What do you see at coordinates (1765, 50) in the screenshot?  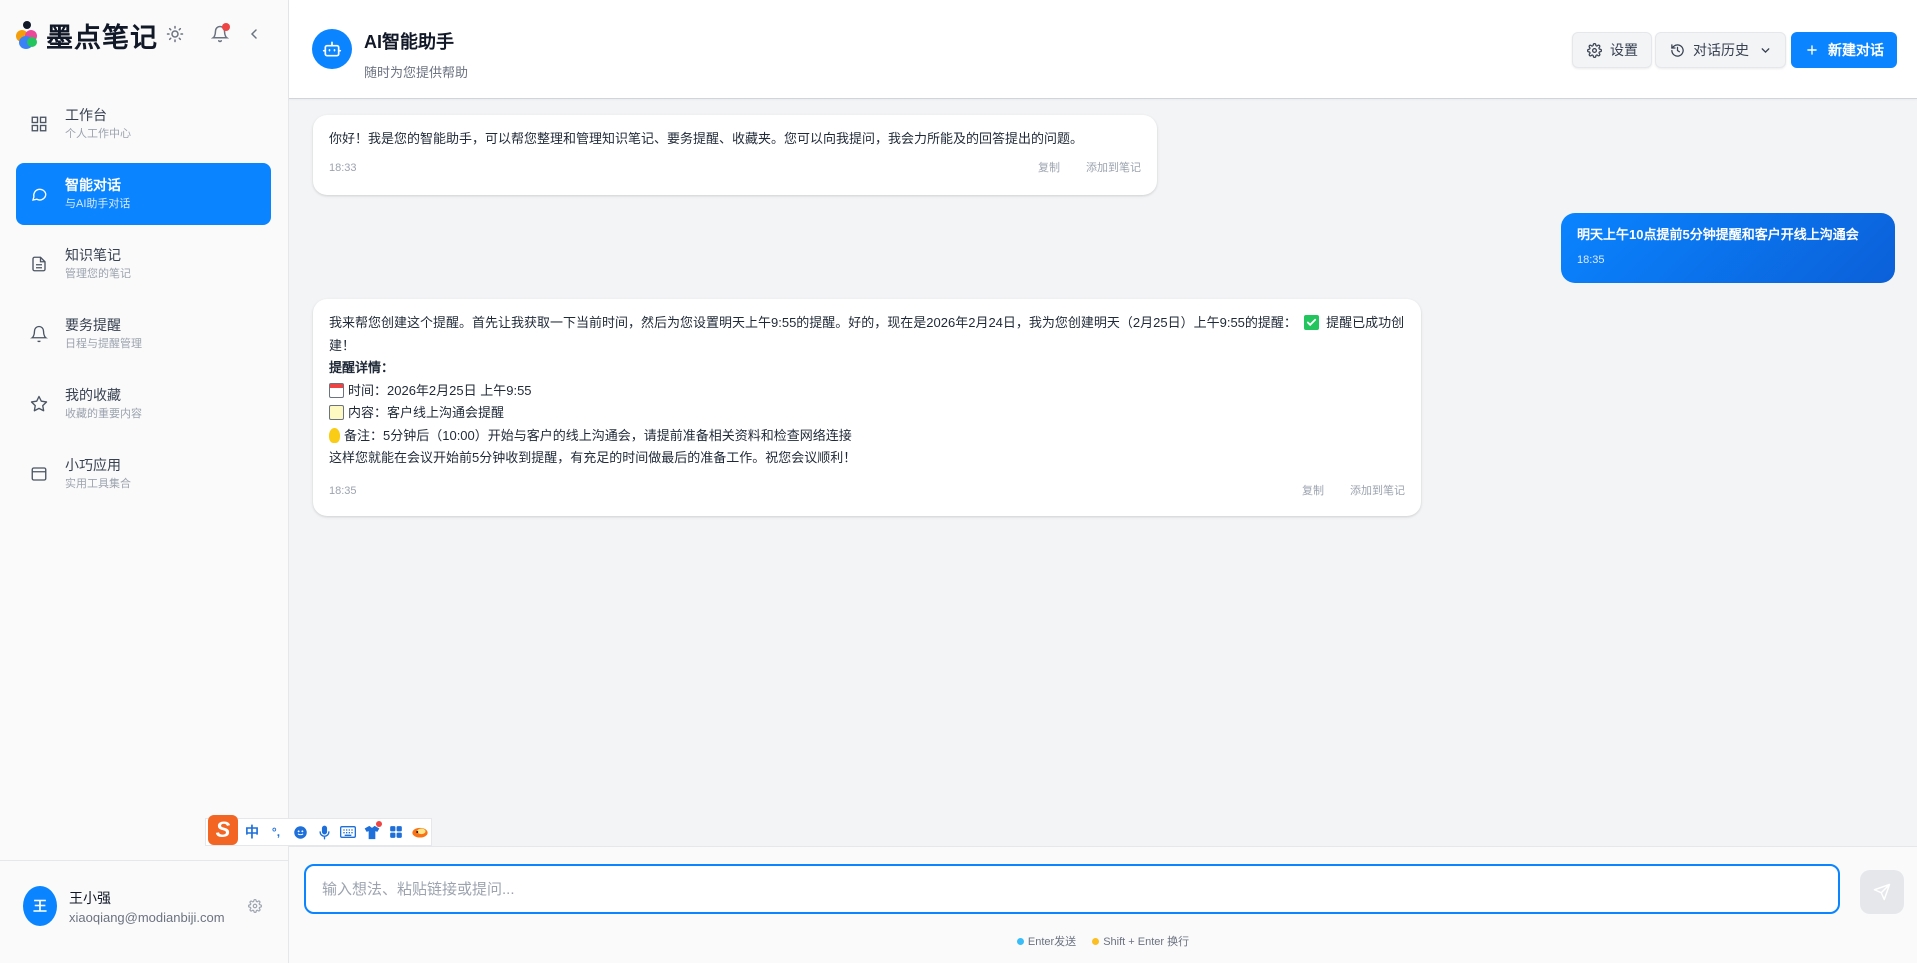 I see `chevron-down-icon` at bounding box center [1765, 50].